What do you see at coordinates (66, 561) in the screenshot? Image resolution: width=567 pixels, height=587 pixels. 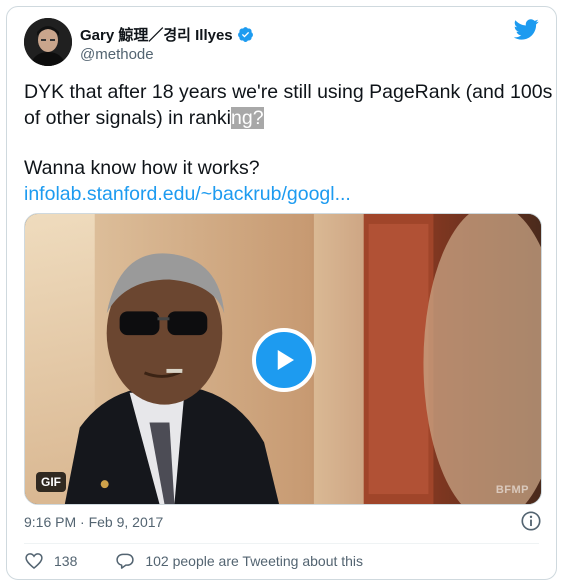 I see `like-count: 138` at bounding box center [66, 561].